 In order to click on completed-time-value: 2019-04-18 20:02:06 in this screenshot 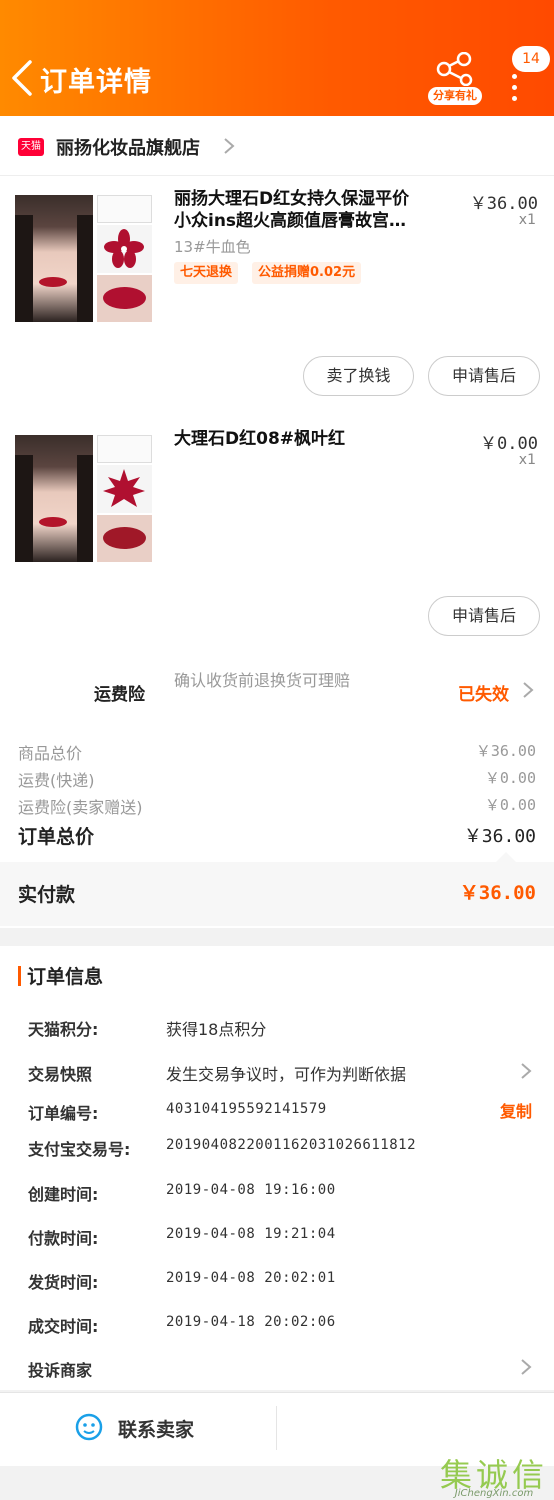, I will do `click(251, 1322)`.